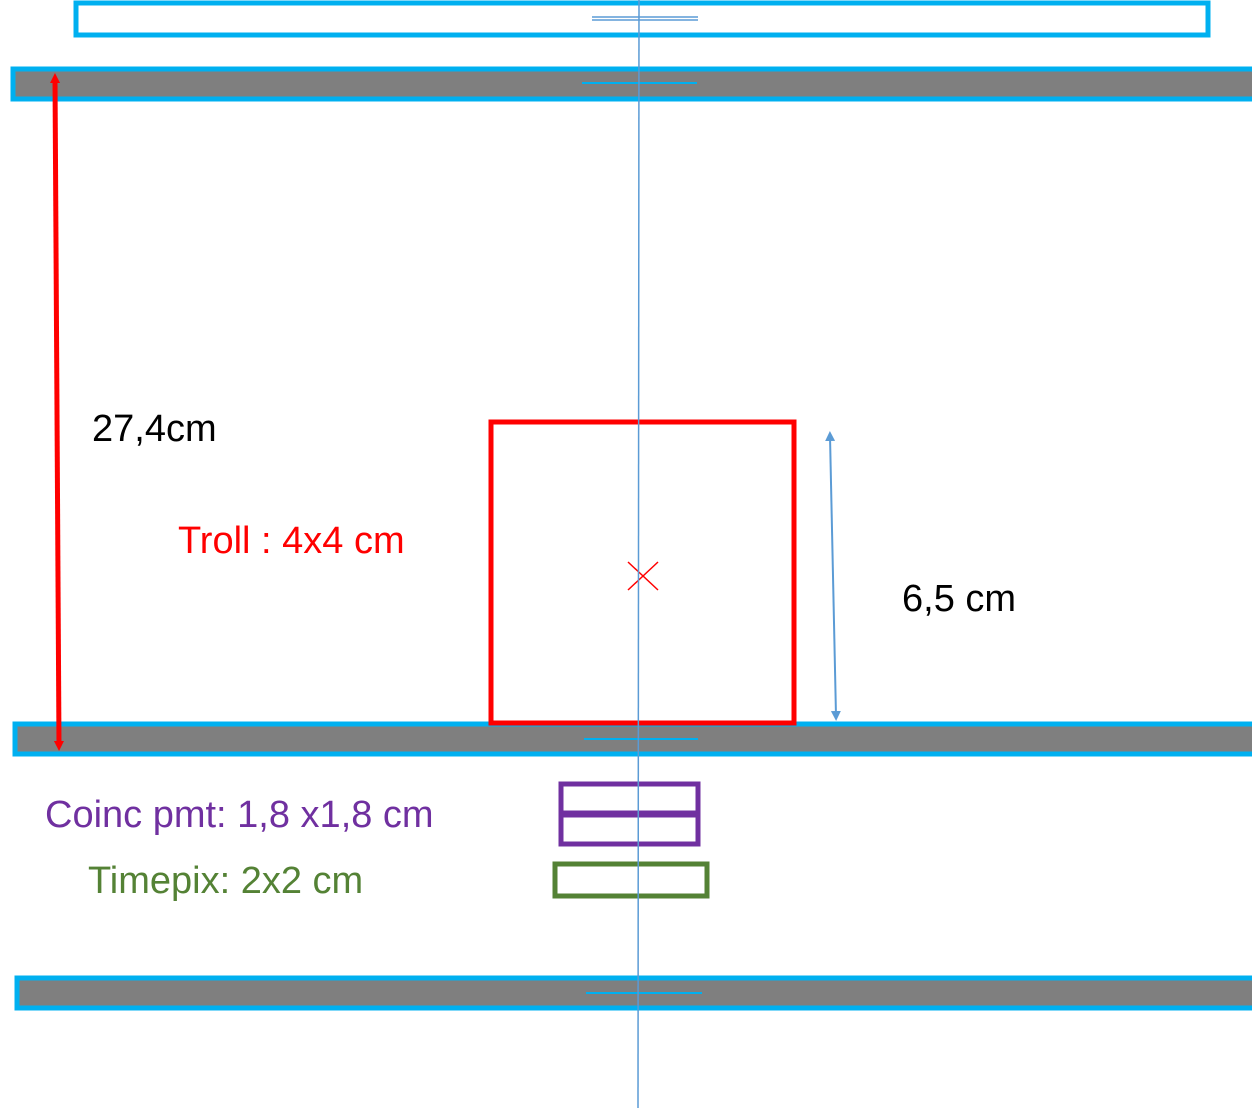 This screenshot has height=1113, width=1252. I want to click on troll-offset-label: 6,5 cm, so click(959, 599).